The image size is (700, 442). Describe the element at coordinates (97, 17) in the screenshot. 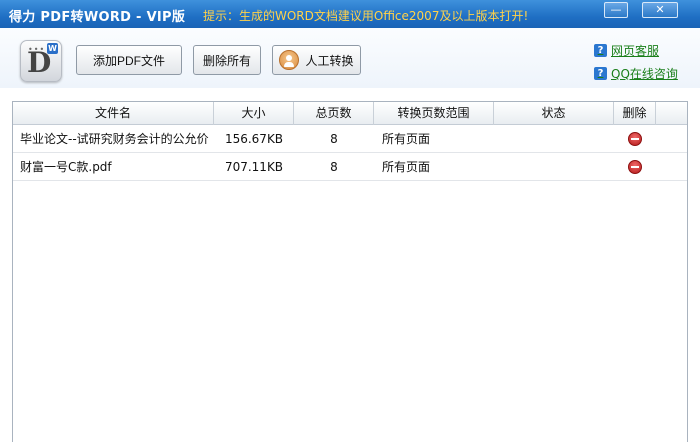

I see `app-title: 得力 PDF转WORD - VIP版` at that location.